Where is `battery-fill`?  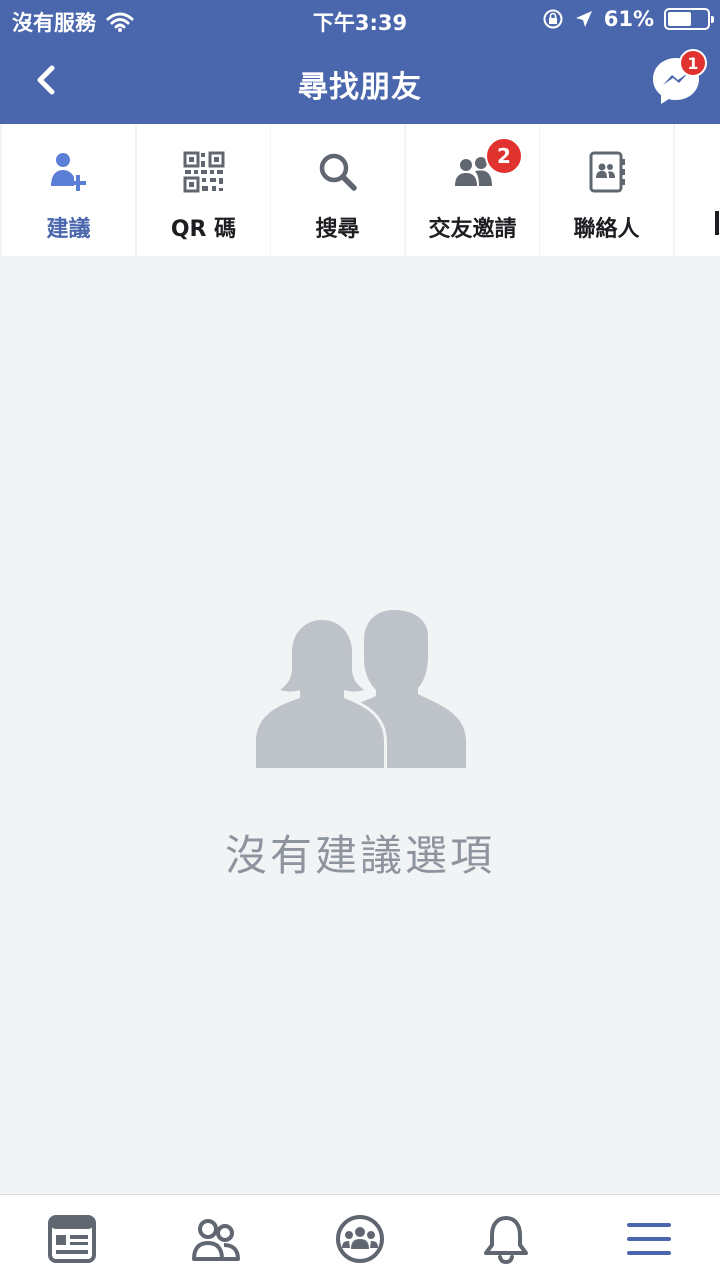
battery-fill is located at coordinates (679, 19).